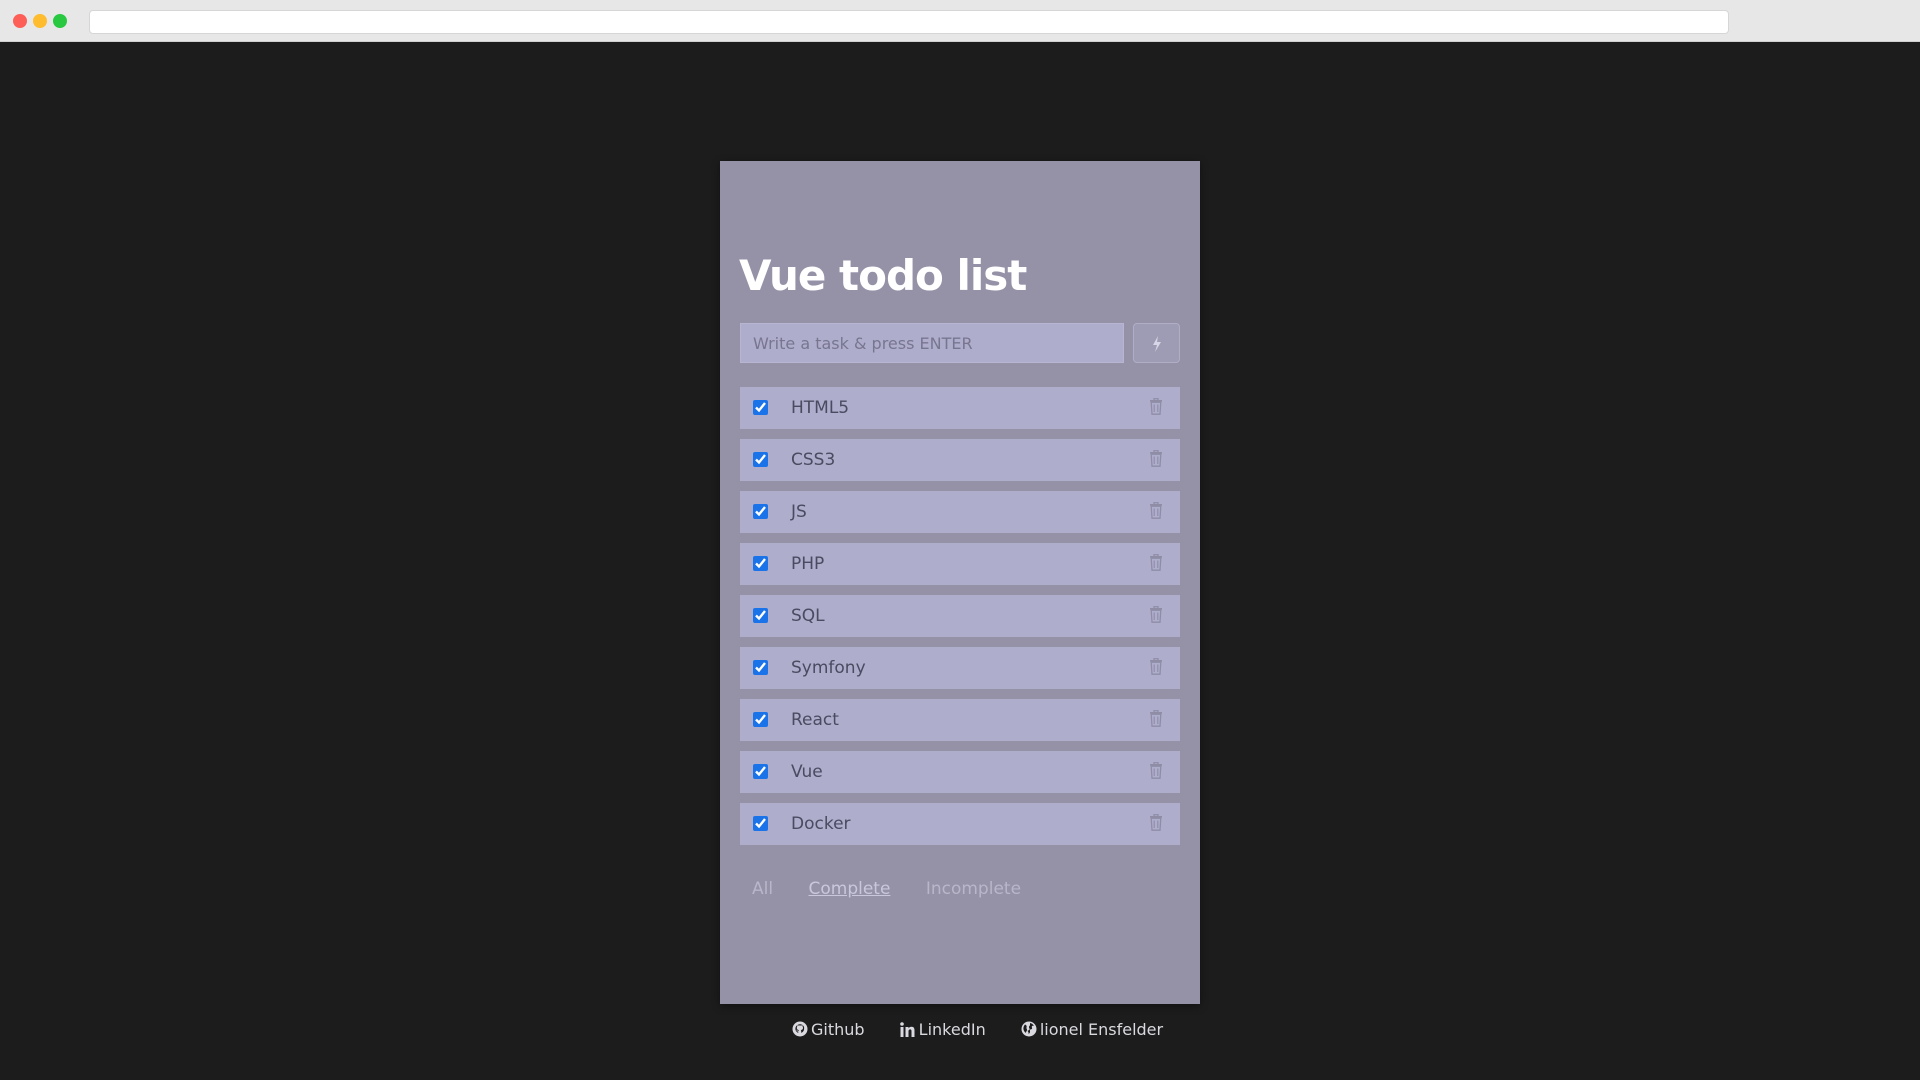 The height and width of the screenshot is (1080, 1920). What do you see at coordinates (960, 616) in the screenshot?
I see `todo-item: SQL` at bounding box center [960, 616].